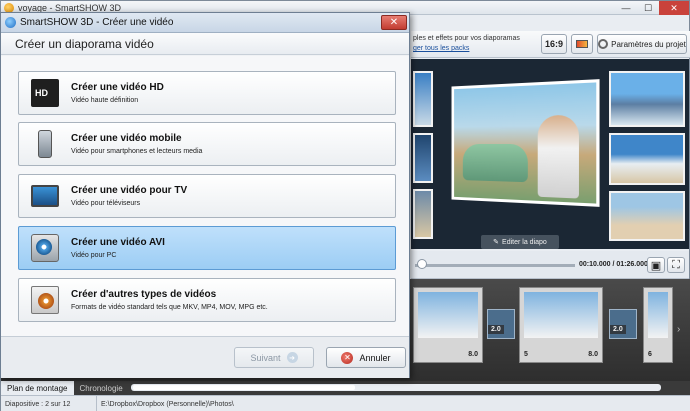 The width and height of the screenshot is (690, 411). I want to click on timeline-scrollbar, so click(396, 387).